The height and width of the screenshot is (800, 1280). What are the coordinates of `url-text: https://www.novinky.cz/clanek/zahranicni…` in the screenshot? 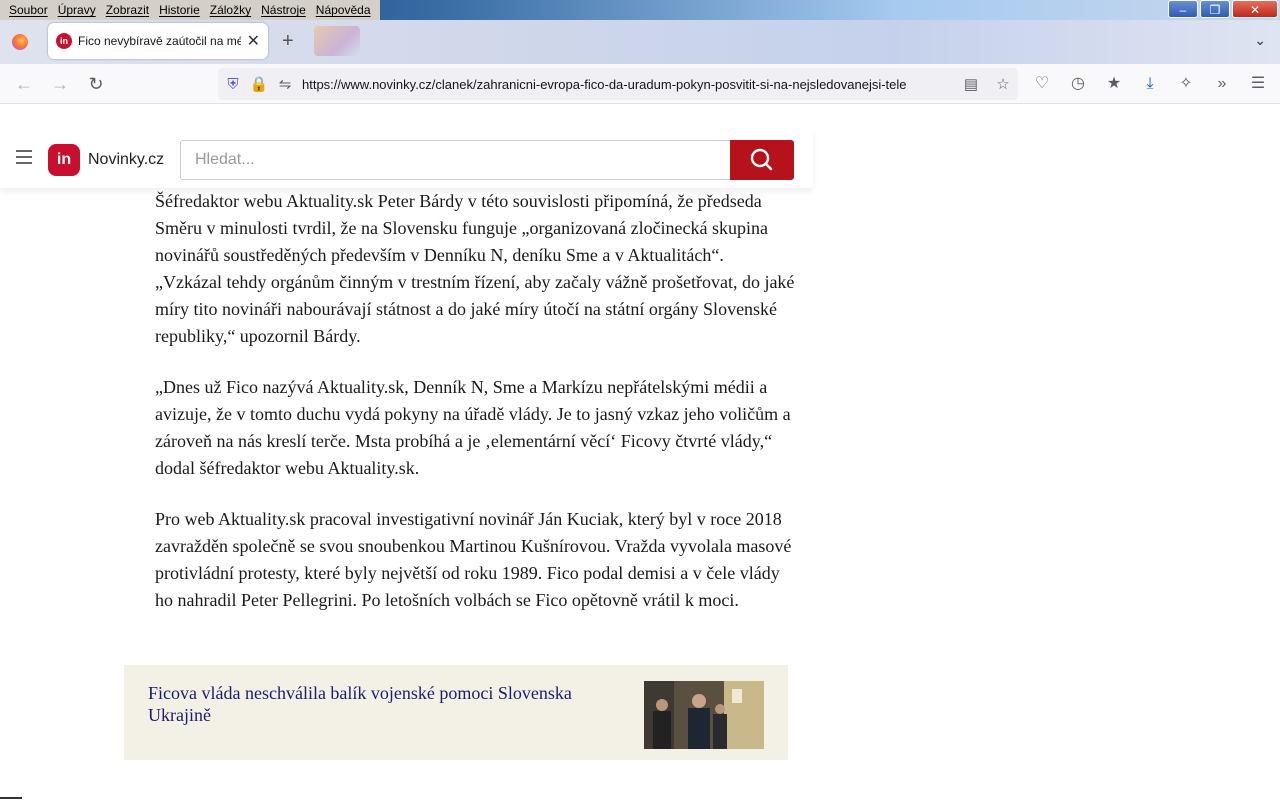 It's located at (627, 84).